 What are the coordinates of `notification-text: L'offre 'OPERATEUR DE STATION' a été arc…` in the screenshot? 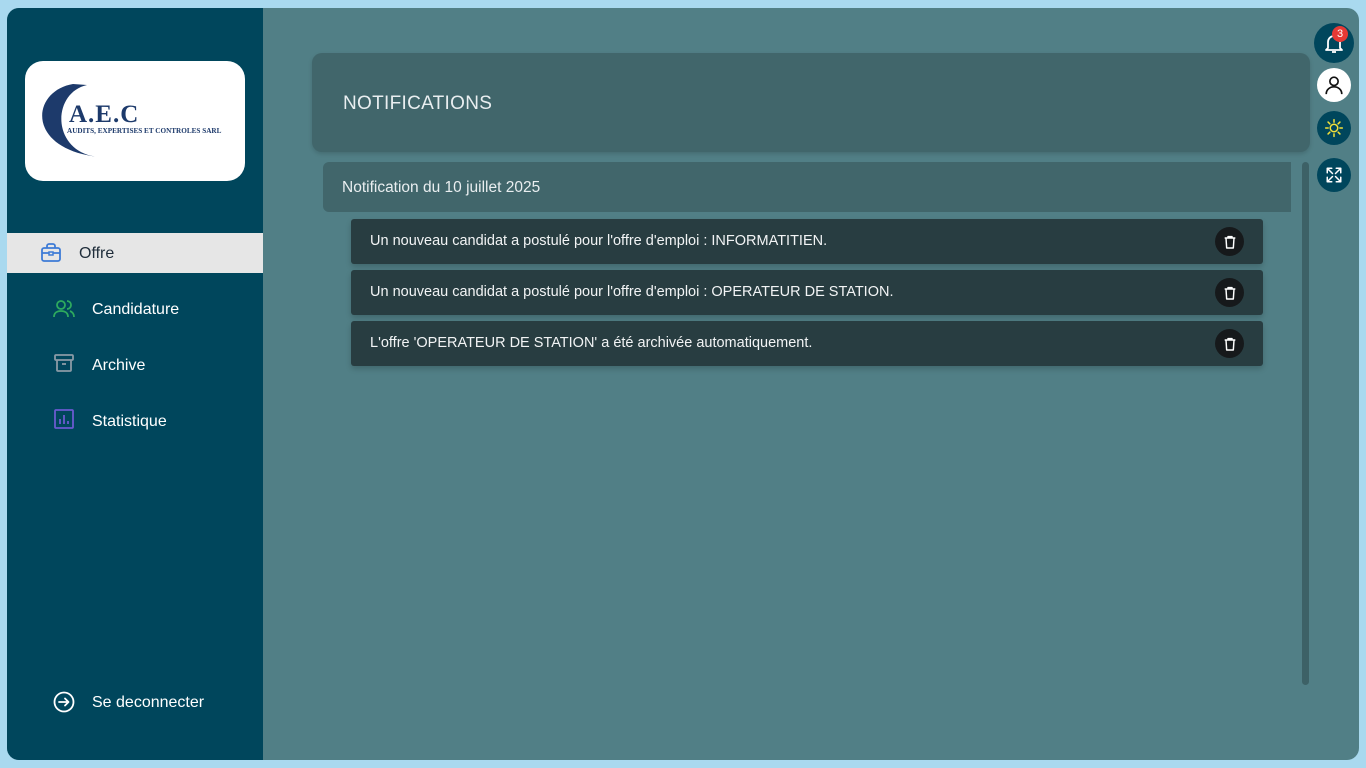 It's located at (591, 343).